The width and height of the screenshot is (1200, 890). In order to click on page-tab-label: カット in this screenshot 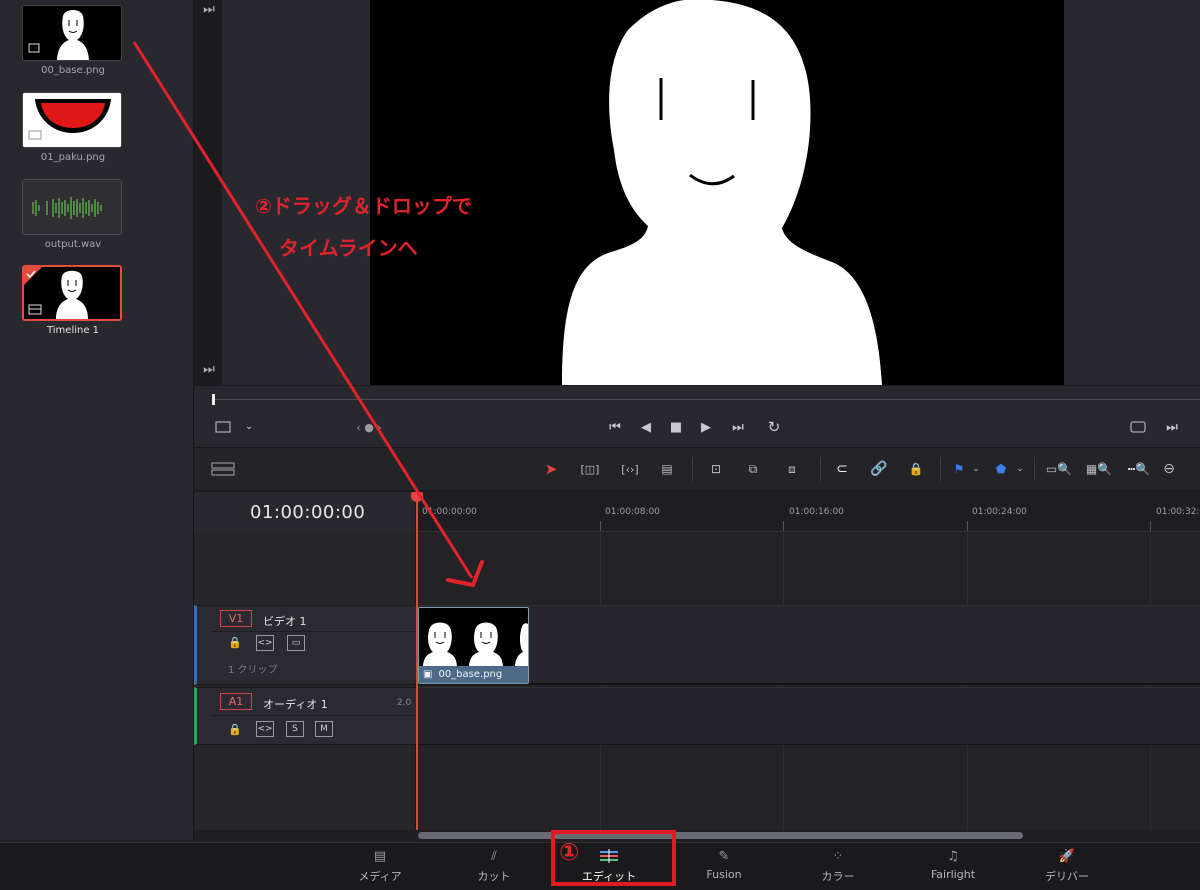, I will do `click(494, 876)`.